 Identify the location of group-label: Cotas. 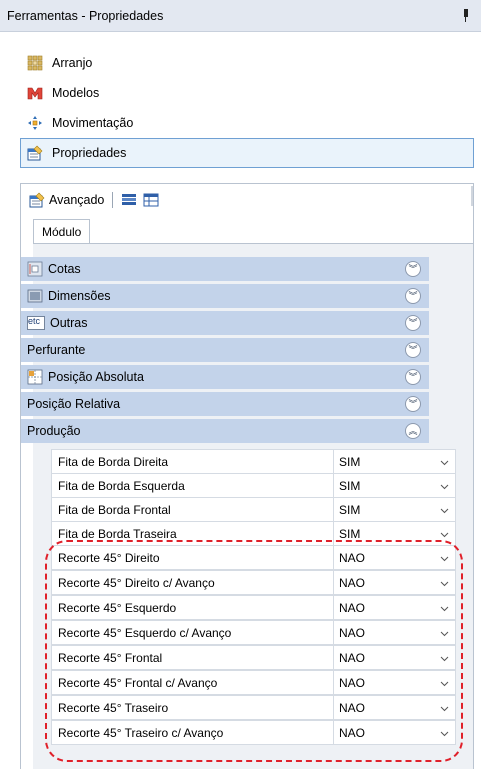
(64, 269).